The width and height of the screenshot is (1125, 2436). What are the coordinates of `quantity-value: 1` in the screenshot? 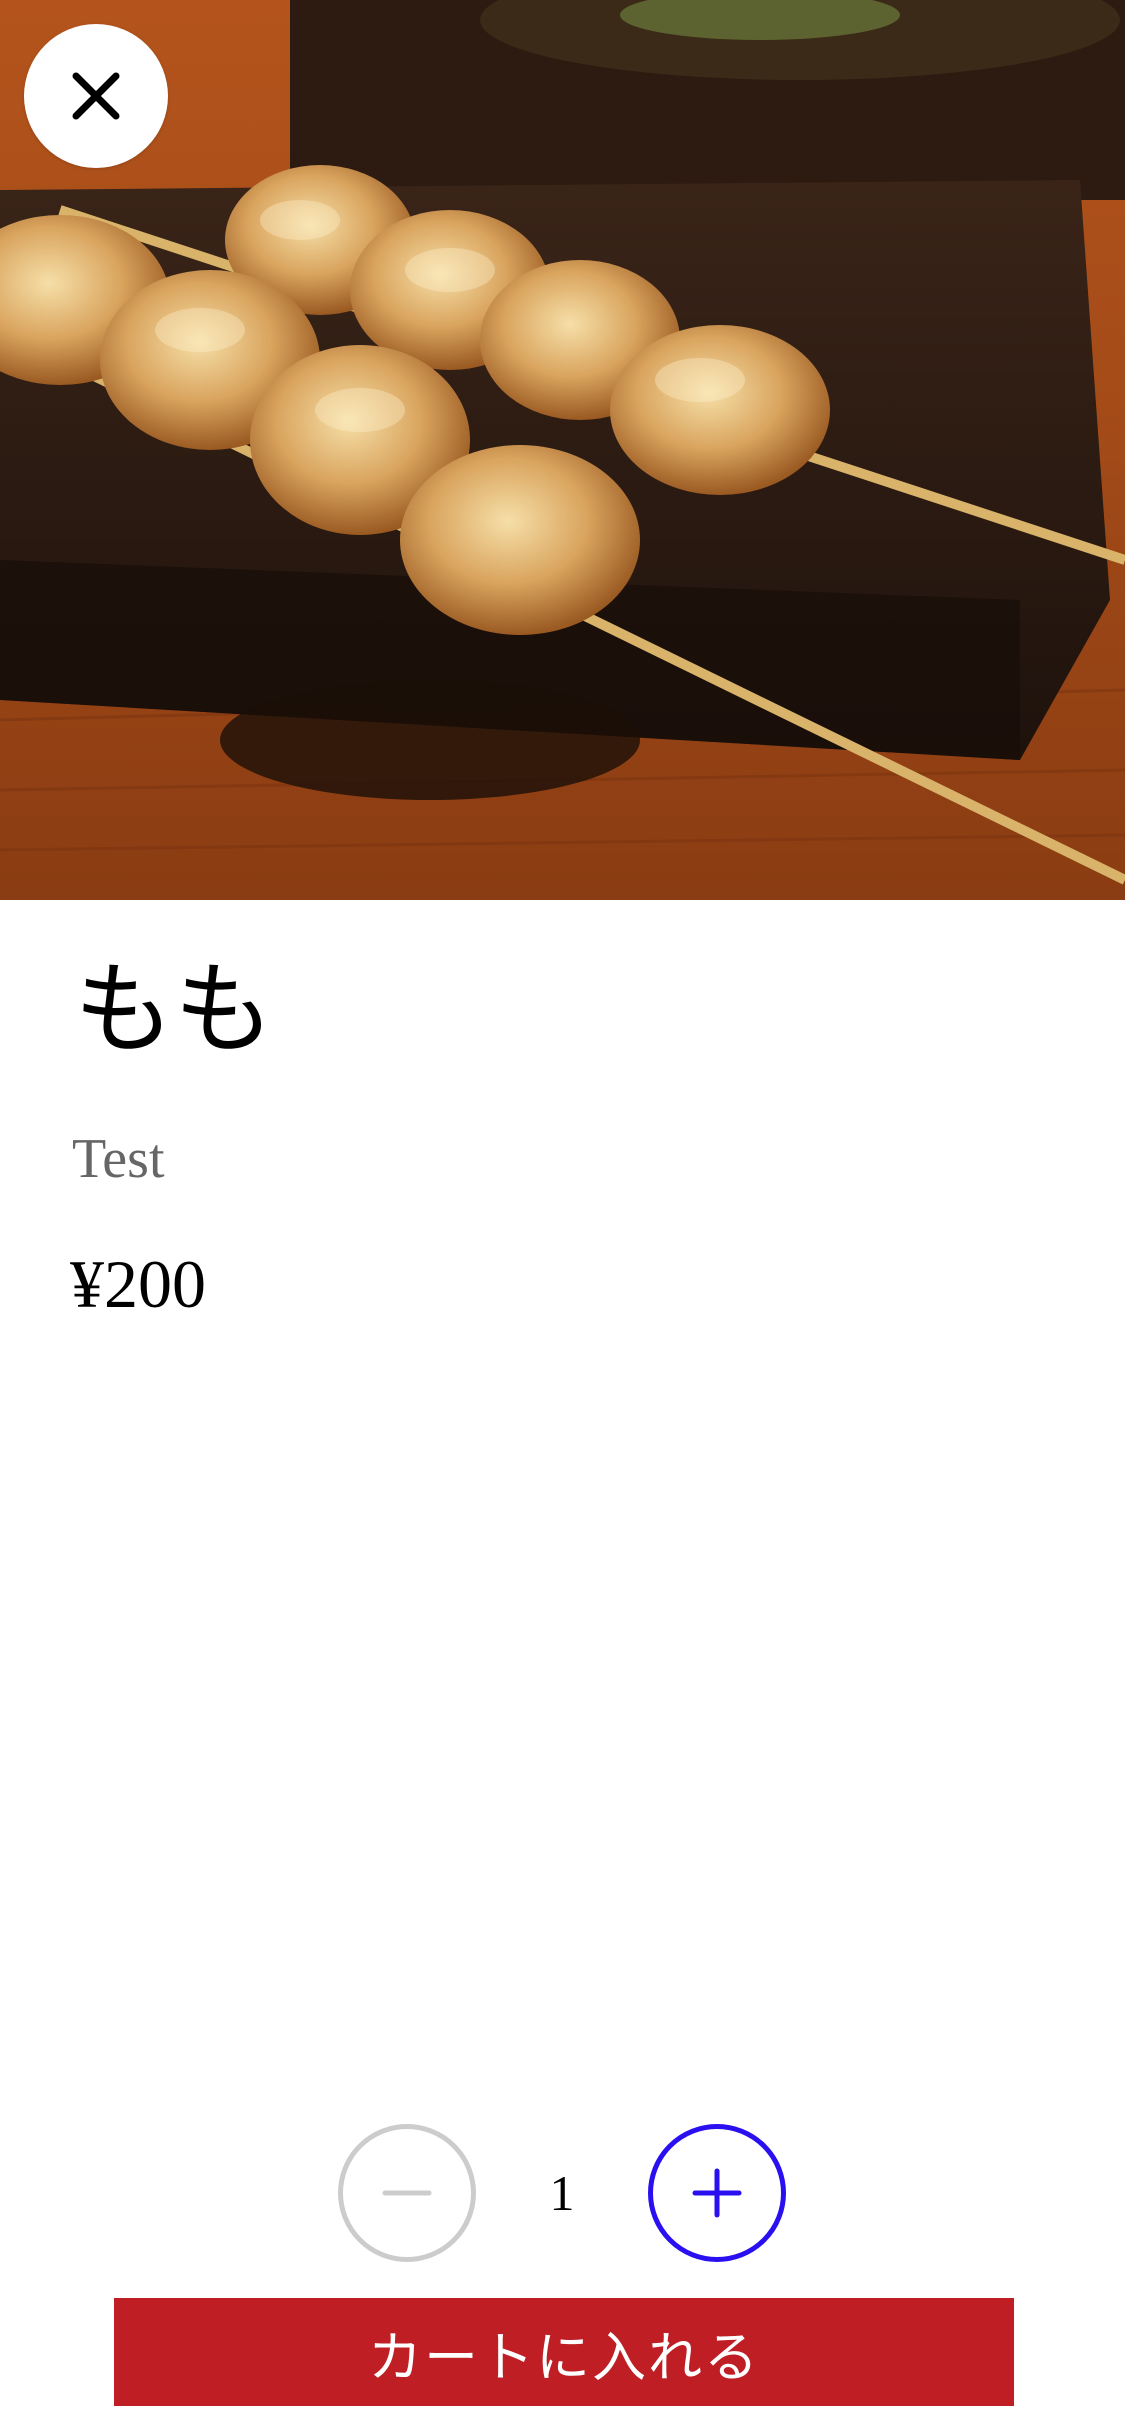 It's located at (562, 2193).